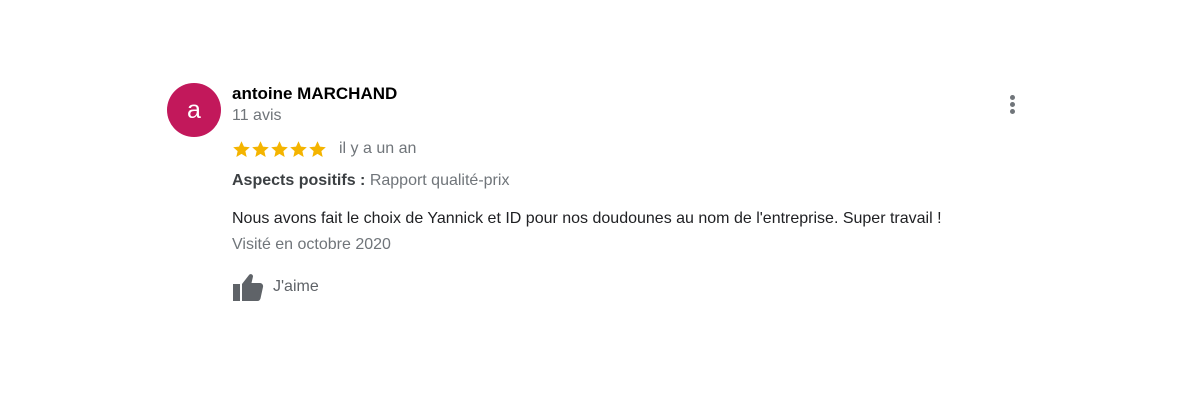 The image size is (1200, 400). Describe the element at coordinates (194, 110) in the screenshot. I see `avatar: a` at that location.